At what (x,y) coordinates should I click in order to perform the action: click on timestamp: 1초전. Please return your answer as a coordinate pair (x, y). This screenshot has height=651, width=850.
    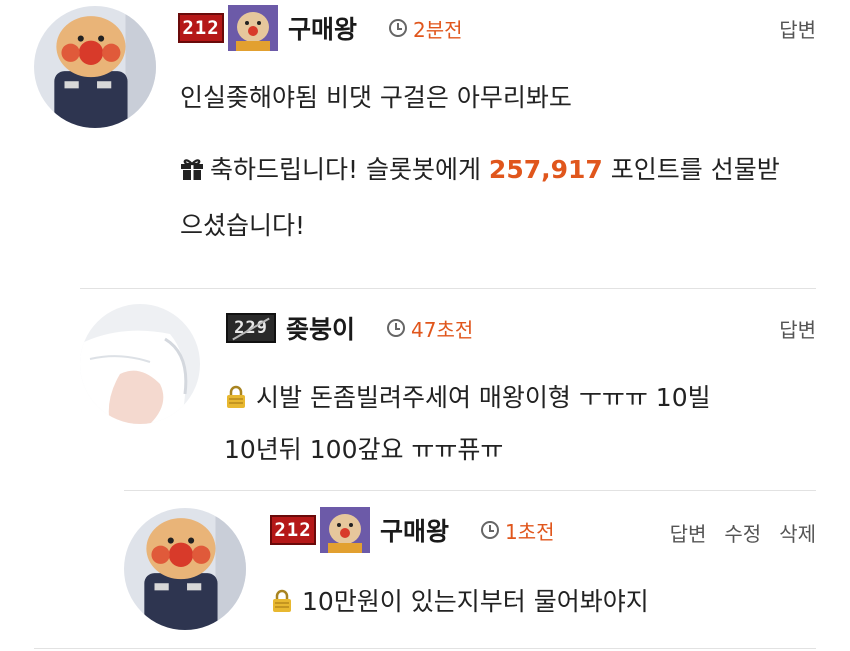
    Looking at the image, I should click on (518, 530).